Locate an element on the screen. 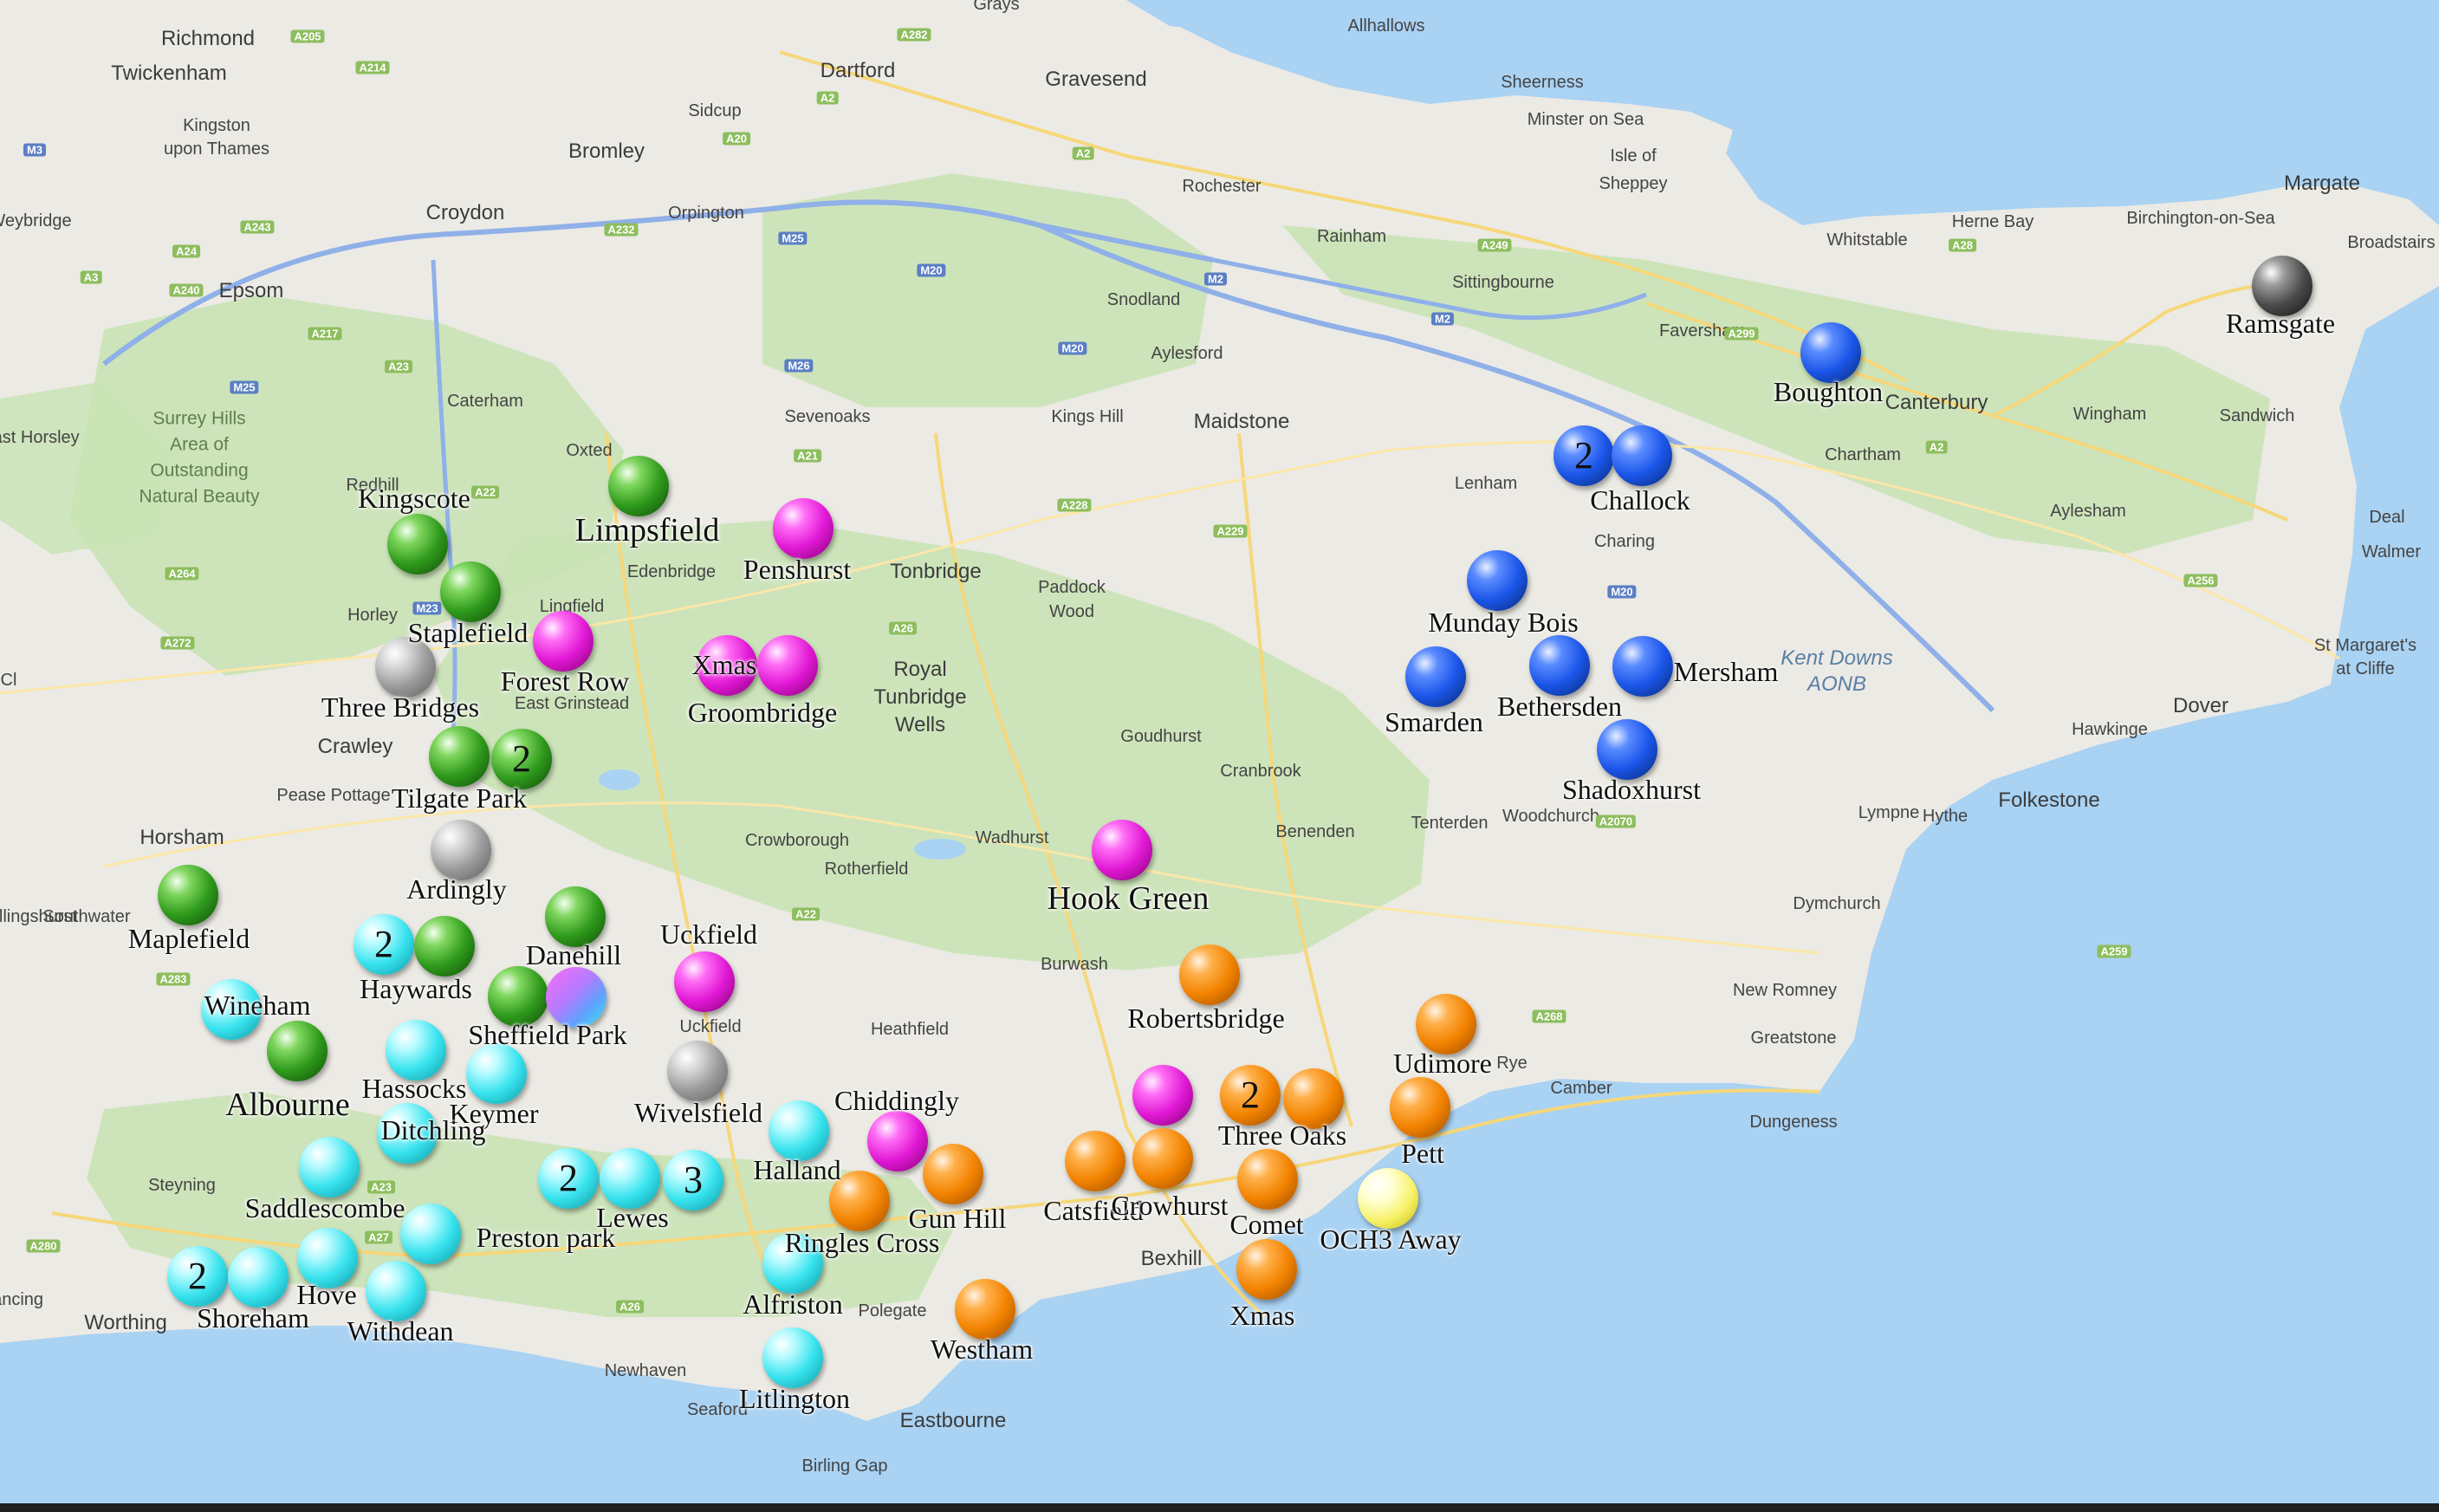  marker-label-threeoaks1: Three Oaks is located at coordinates (1282, 1135).